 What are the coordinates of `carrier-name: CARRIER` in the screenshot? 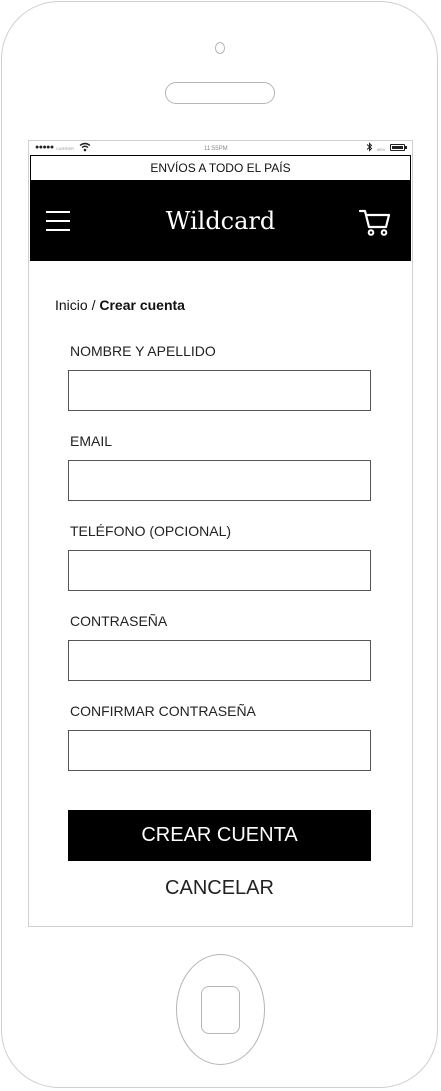 It's located at (65, 148).